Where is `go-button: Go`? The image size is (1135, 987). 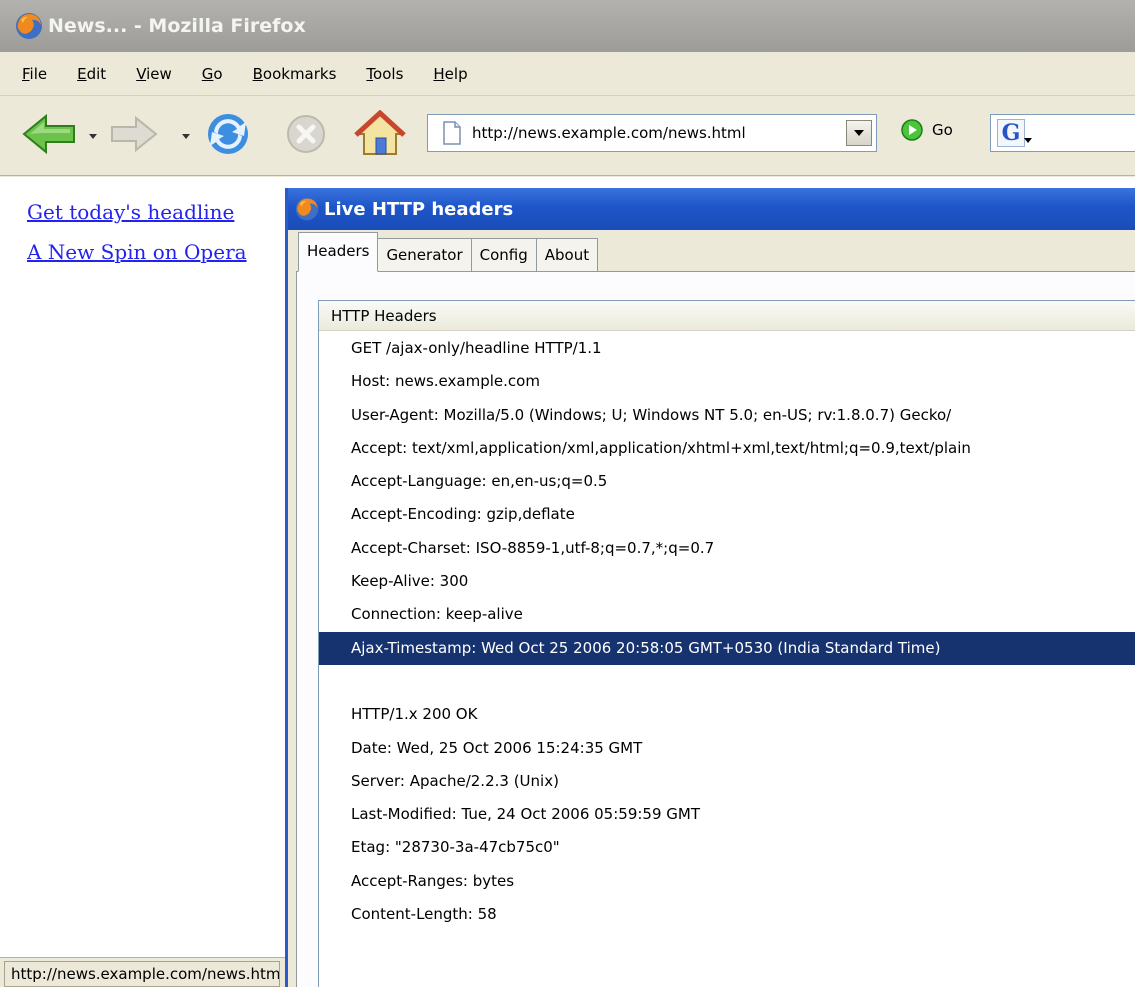 go-button: Go is located at coordinates (926, 130).